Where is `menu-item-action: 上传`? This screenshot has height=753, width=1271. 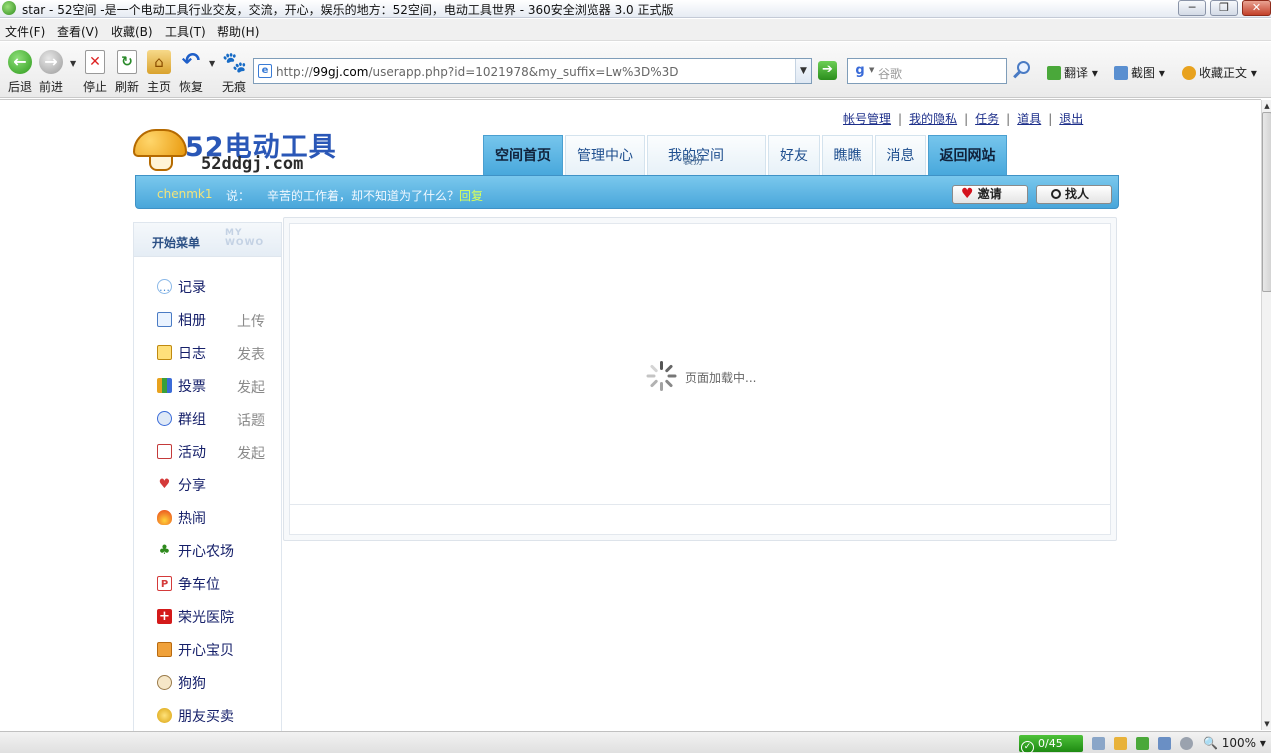
menu-item-action: 上传 is located at coordinates (251, 321).